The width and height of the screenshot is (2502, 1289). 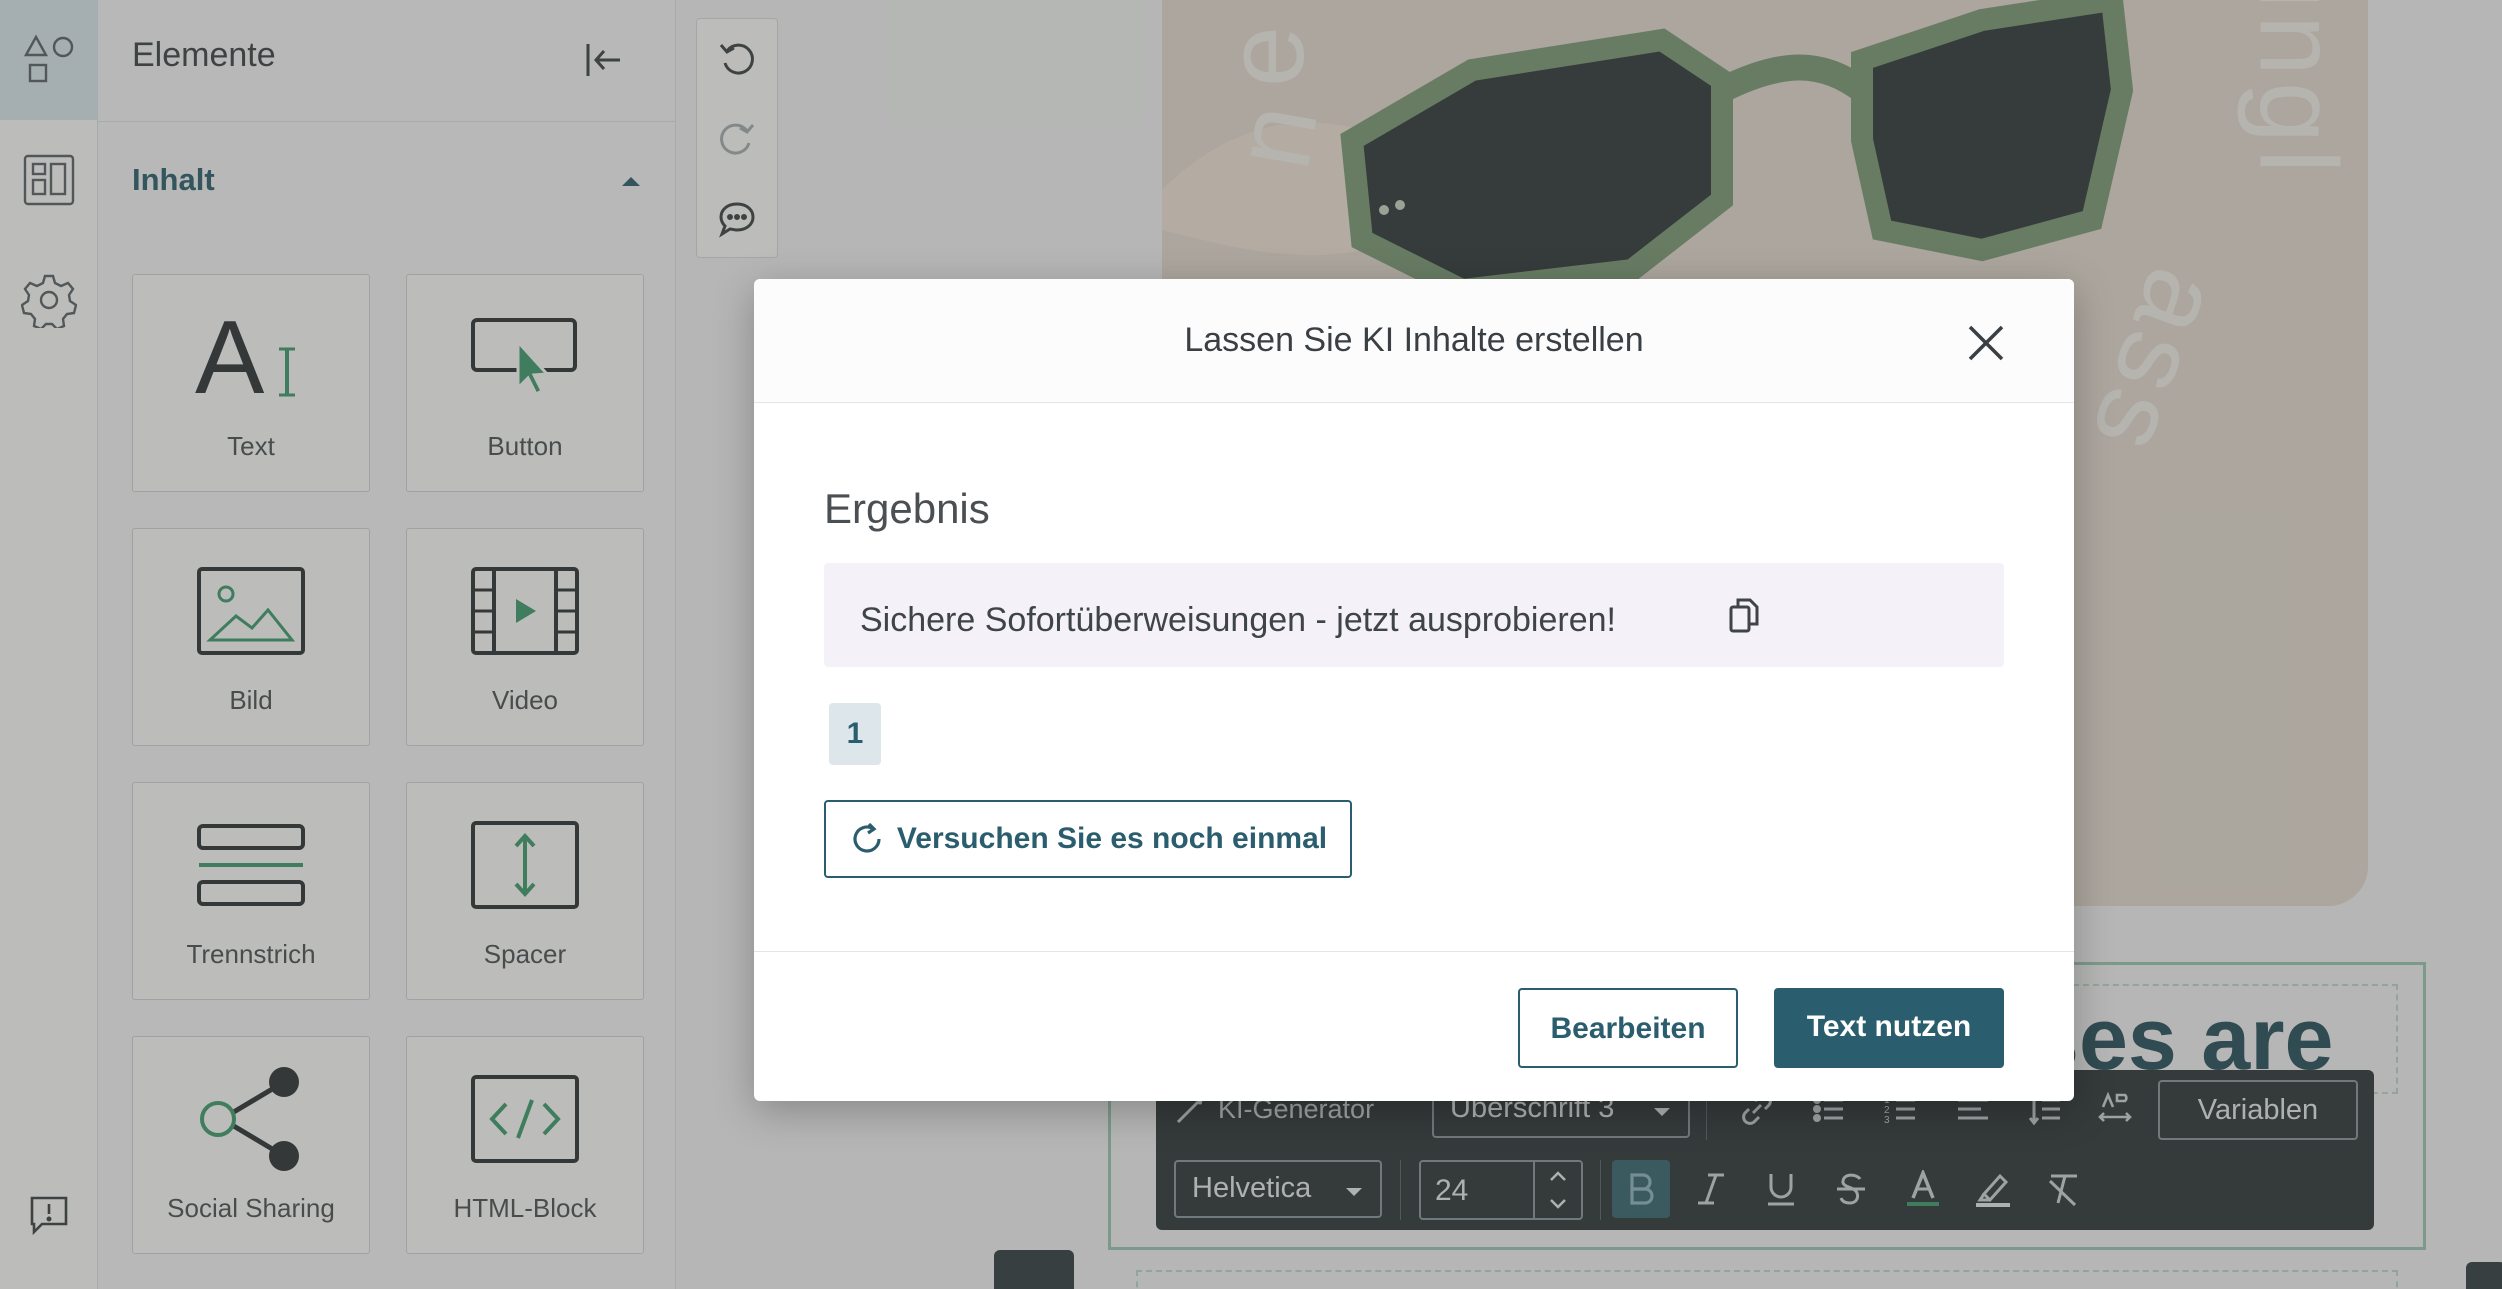 I want to click on edit-button: Bearbeiten, so click(x=1628, y=1028).